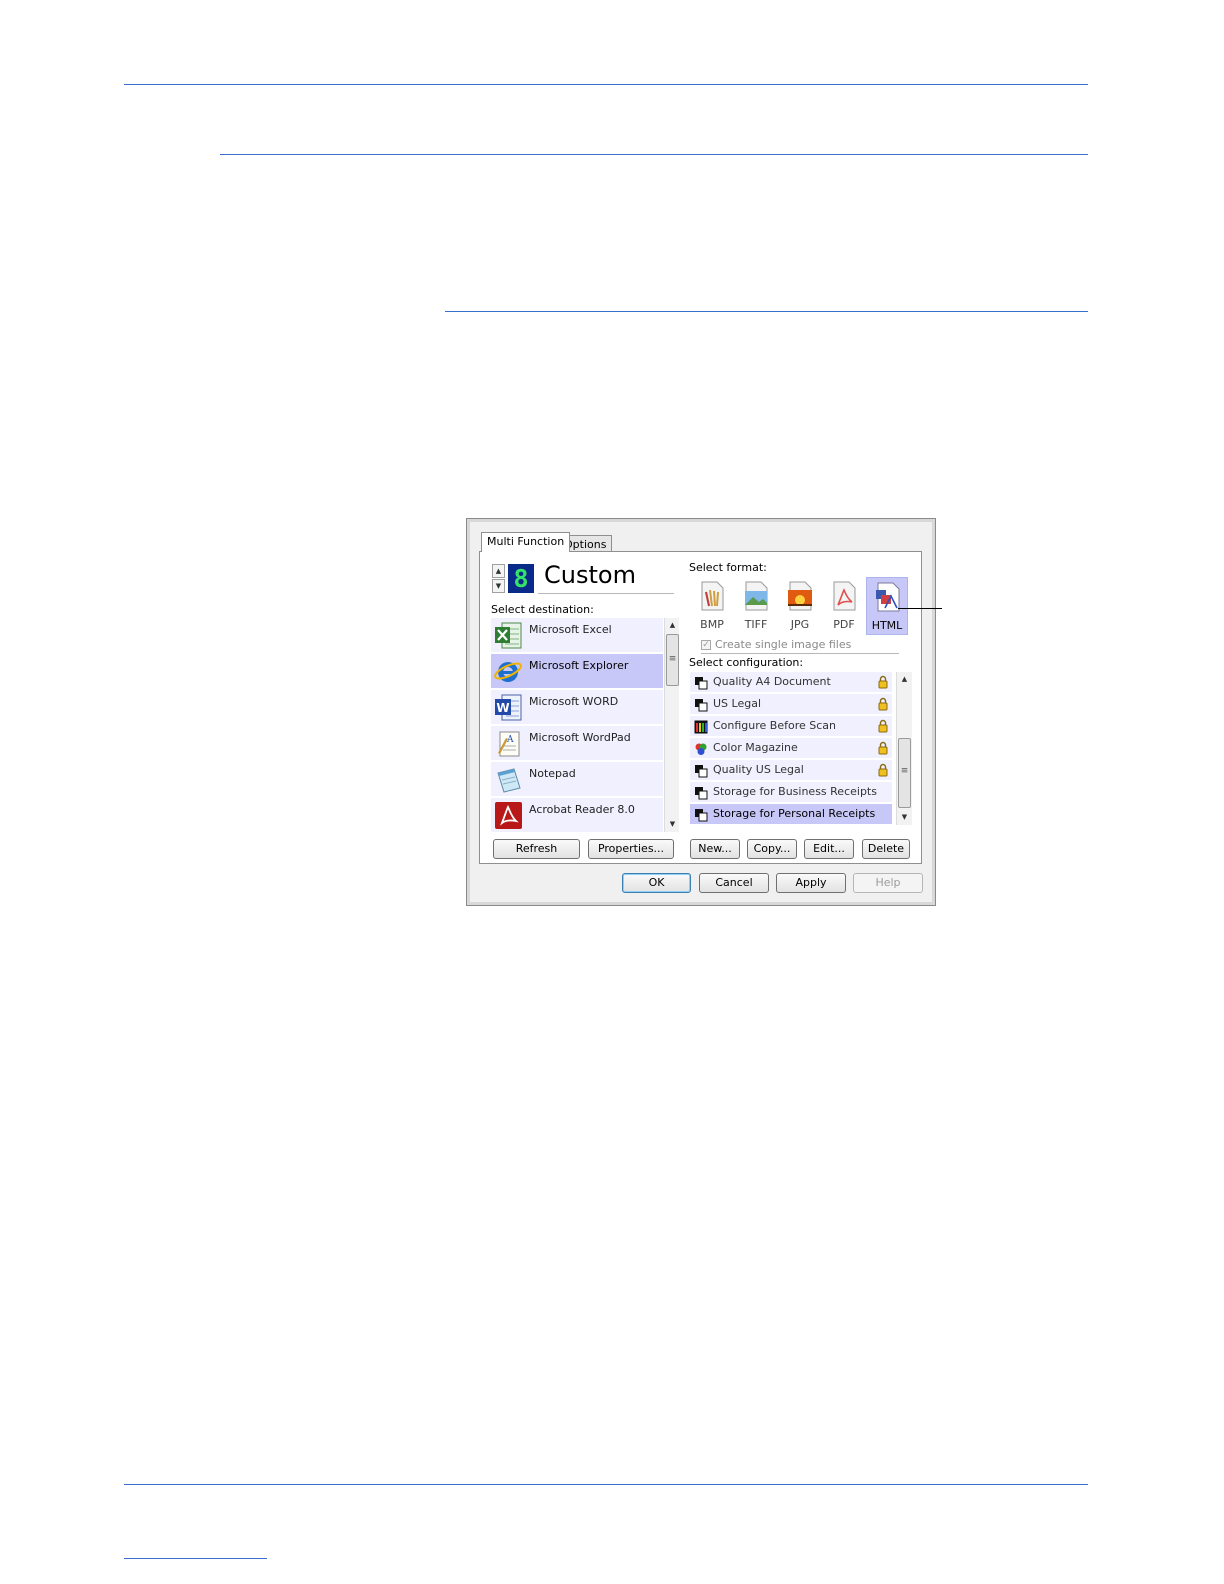 This screenshot has height=1584, width=1224. What do you see at coordinates (701, 727) in the screenshot?
I see `color-bars-icon` at bounding box center [701, 727].